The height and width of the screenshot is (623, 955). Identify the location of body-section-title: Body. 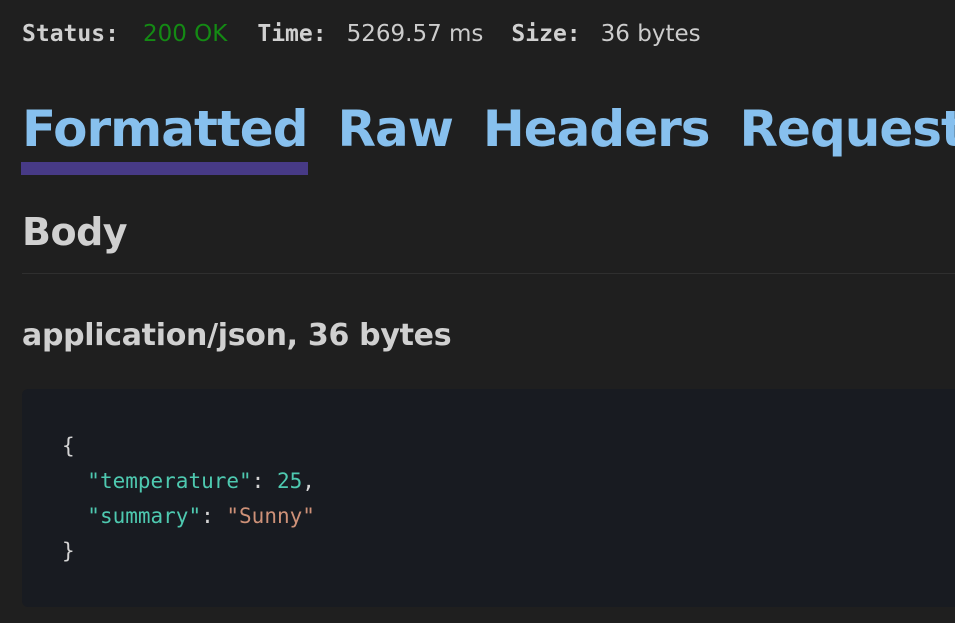
(75, 232).